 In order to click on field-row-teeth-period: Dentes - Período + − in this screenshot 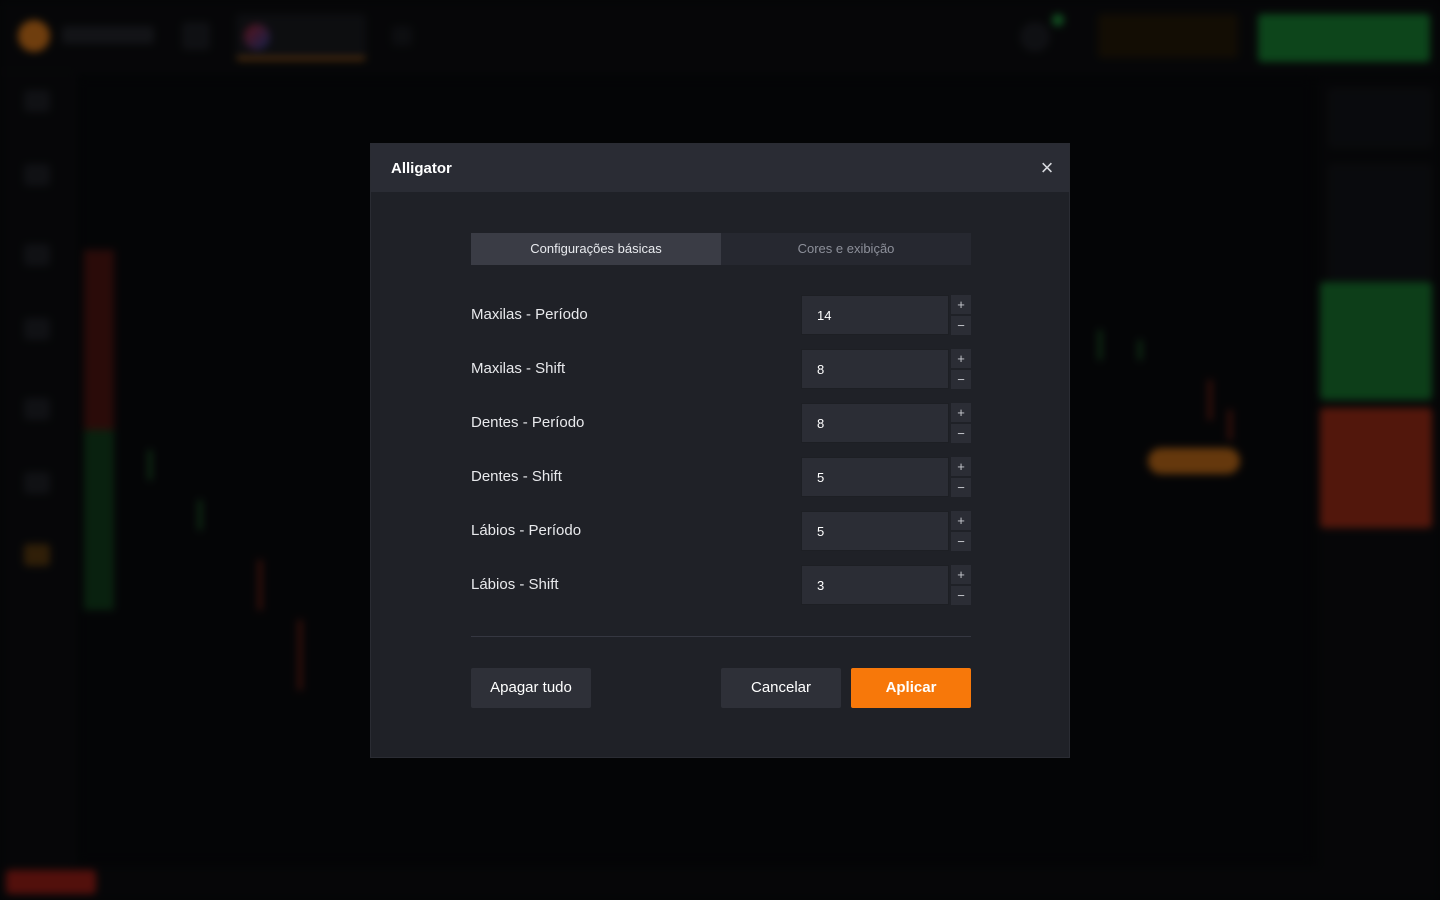, I will do `click(721, 423)`.